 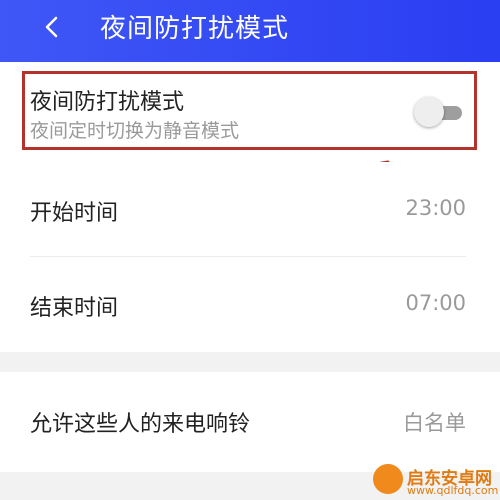 What do you see at coordinates (249, 110) in the screenshot?
I see `highlight-box` at bounding box center [249, 110].